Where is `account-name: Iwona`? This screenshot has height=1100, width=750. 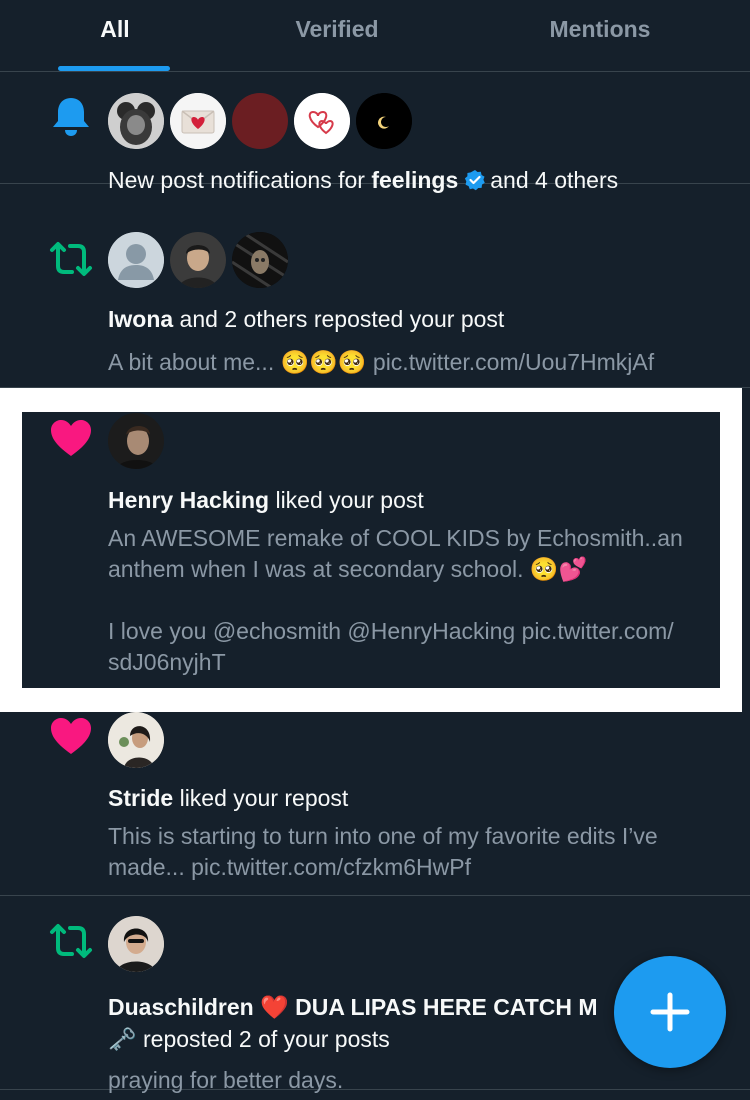 account-name: Iwona is located at coordinates (140, 319).